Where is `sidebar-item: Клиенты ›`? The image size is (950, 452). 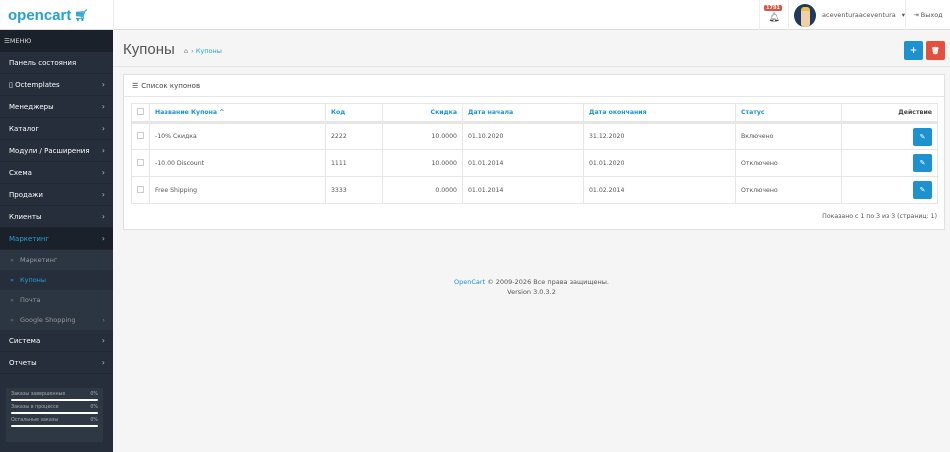 sidebar-item: Клиенты › is located at coordinates (56, 217).